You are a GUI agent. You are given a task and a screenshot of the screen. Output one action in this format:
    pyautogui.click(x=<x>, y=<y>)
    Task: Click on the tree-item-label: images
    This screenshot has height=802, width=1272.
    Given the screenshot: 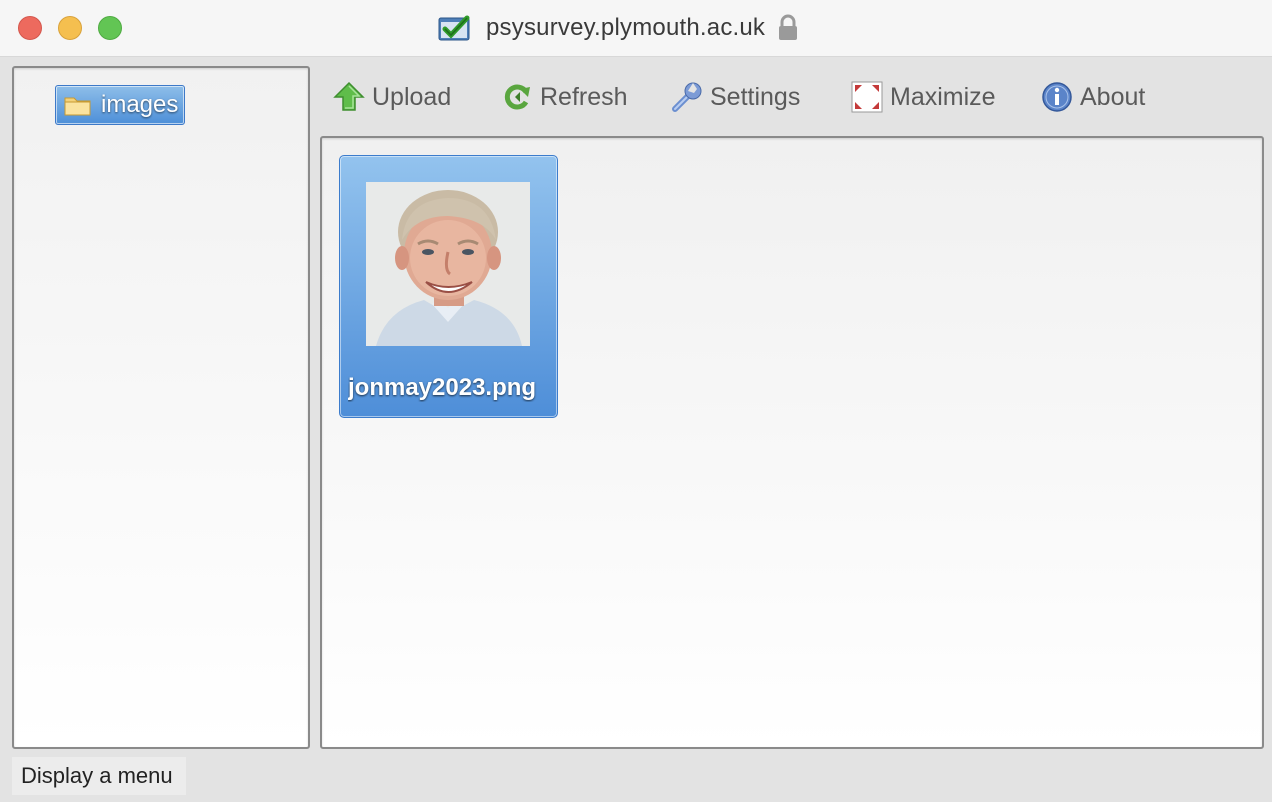 What is the action you would take?
    pyautogui.click(x=140, y=104)
    